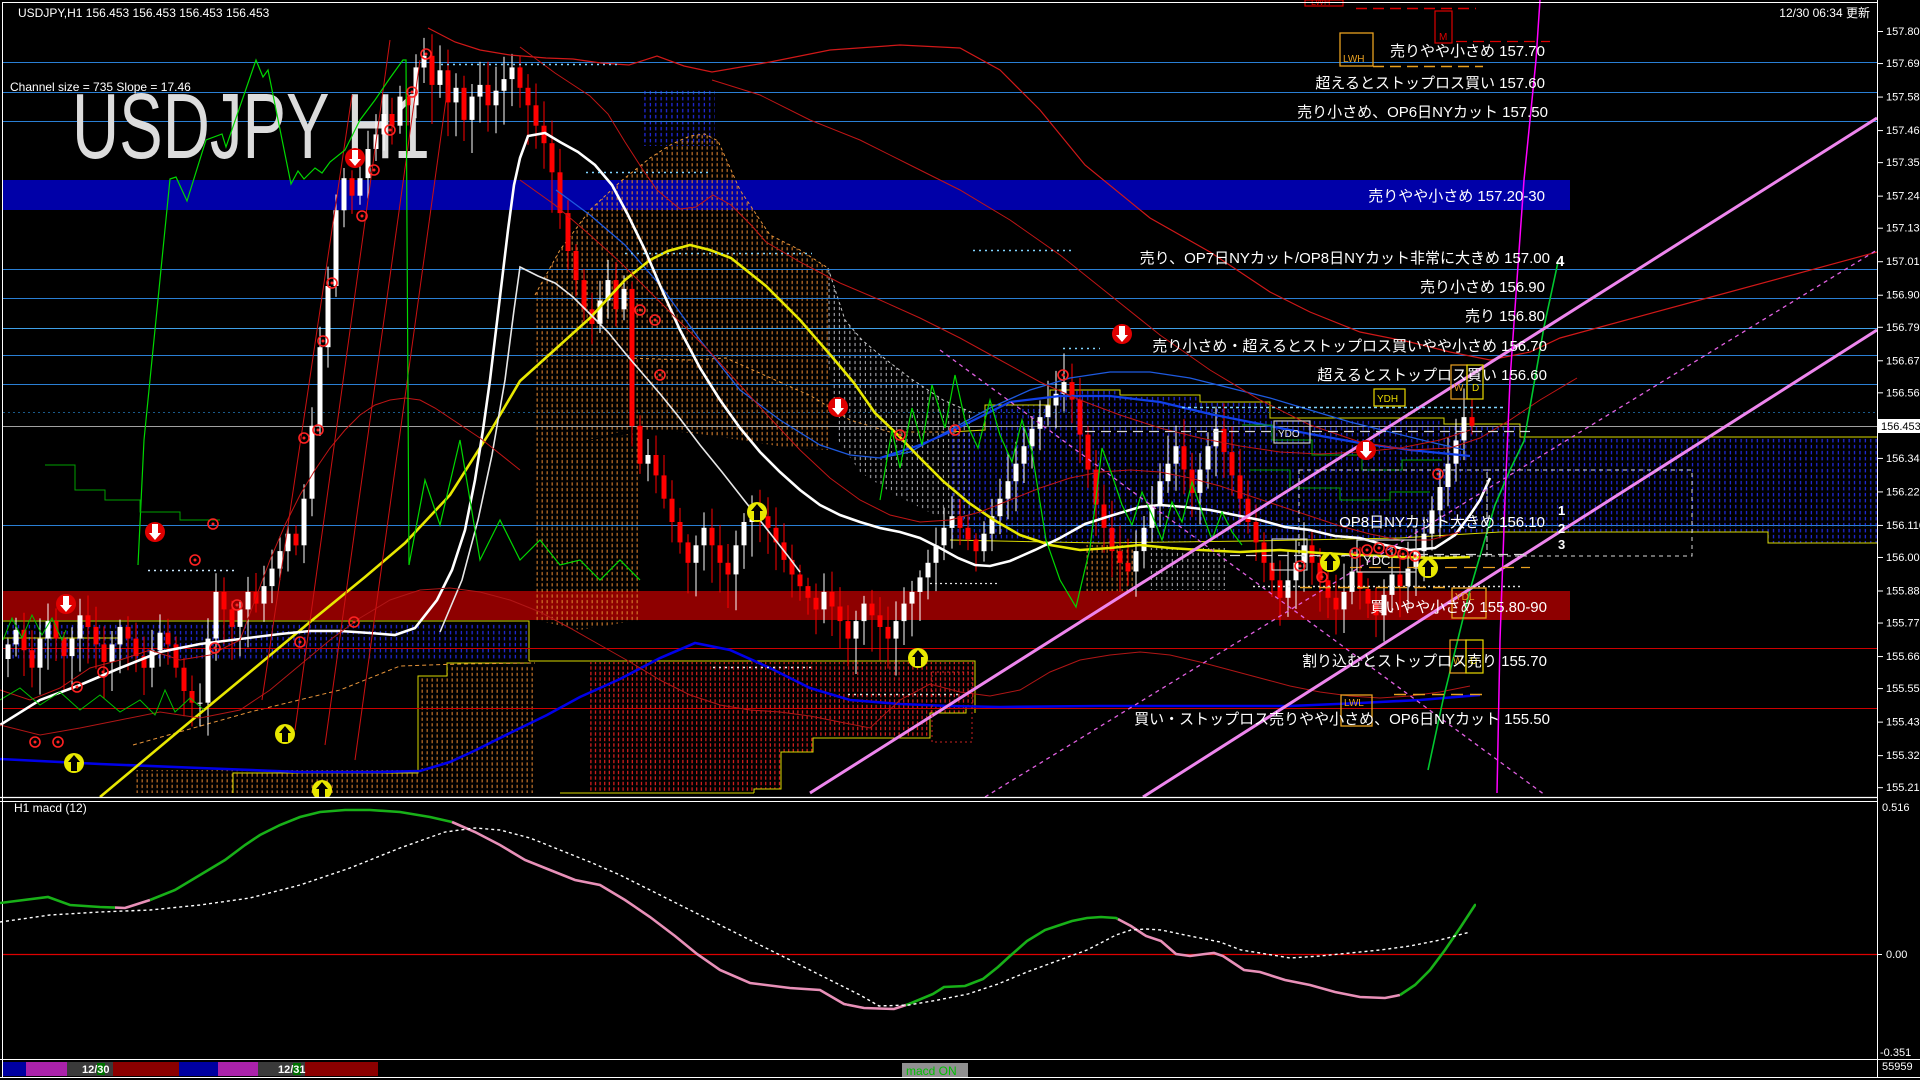 The height and width of the screenshot is (1080, 1920). Describe the element at coordinates (1903, 526) in the screenshot. I see `svg-text: 156.110` at that location.